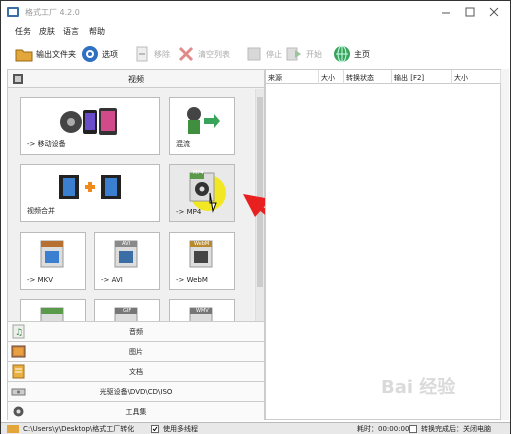 This screenshot has width=511, height=434. I want to click on tile-gif: GIF, so click(127, 310).